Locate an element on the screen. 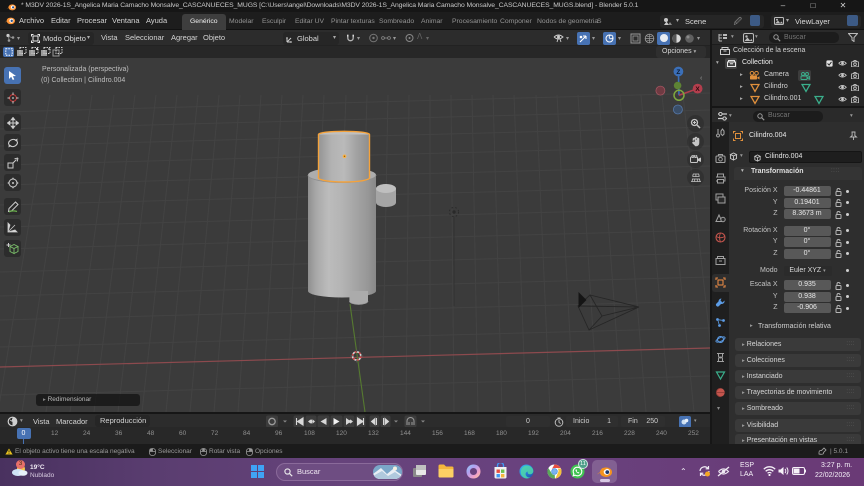 The width and height of the screenshot is (864, 486). svg-text: Z is located at coordinates (678, 72).